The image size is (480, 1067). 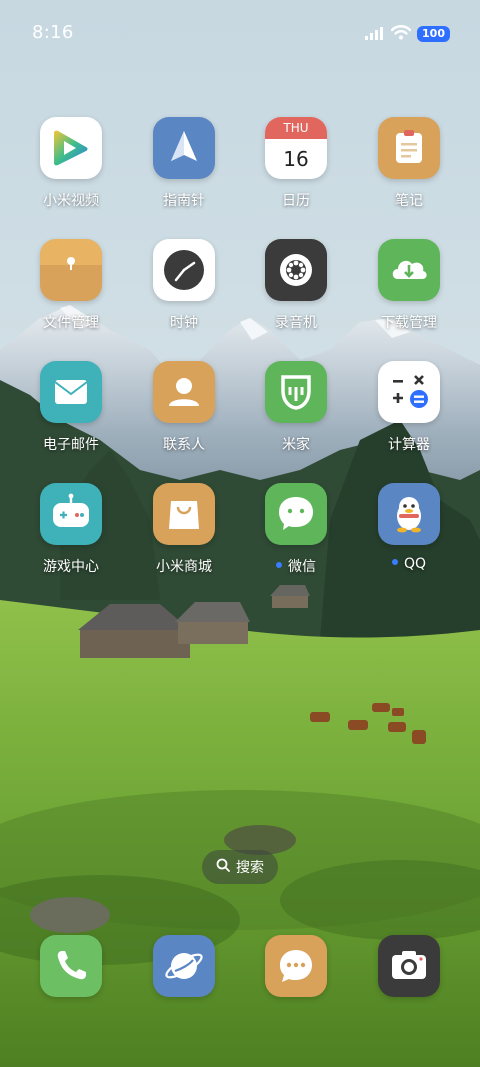 I want to click on home-search-button: 搜索, so click(x=240, y=867).